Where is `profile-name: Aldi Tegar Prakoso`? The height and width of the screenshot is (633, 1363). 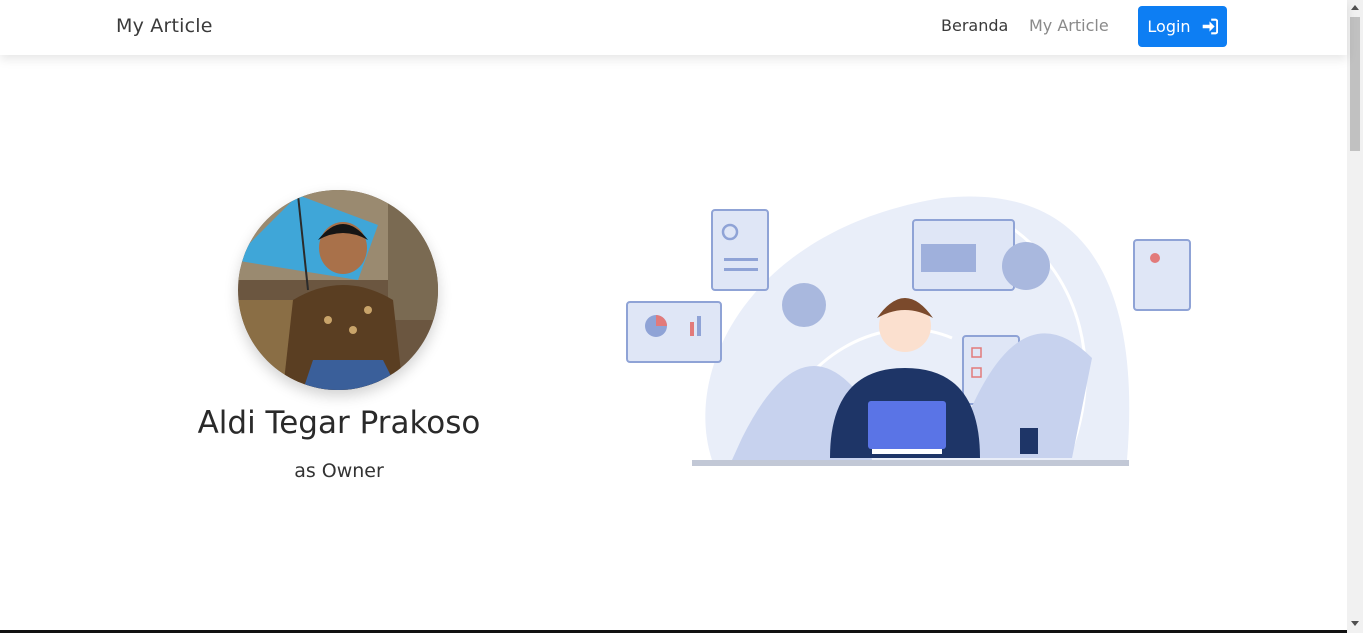 profile-name: Aldi Tegar Prakoso is located at coordinates (339, 423).